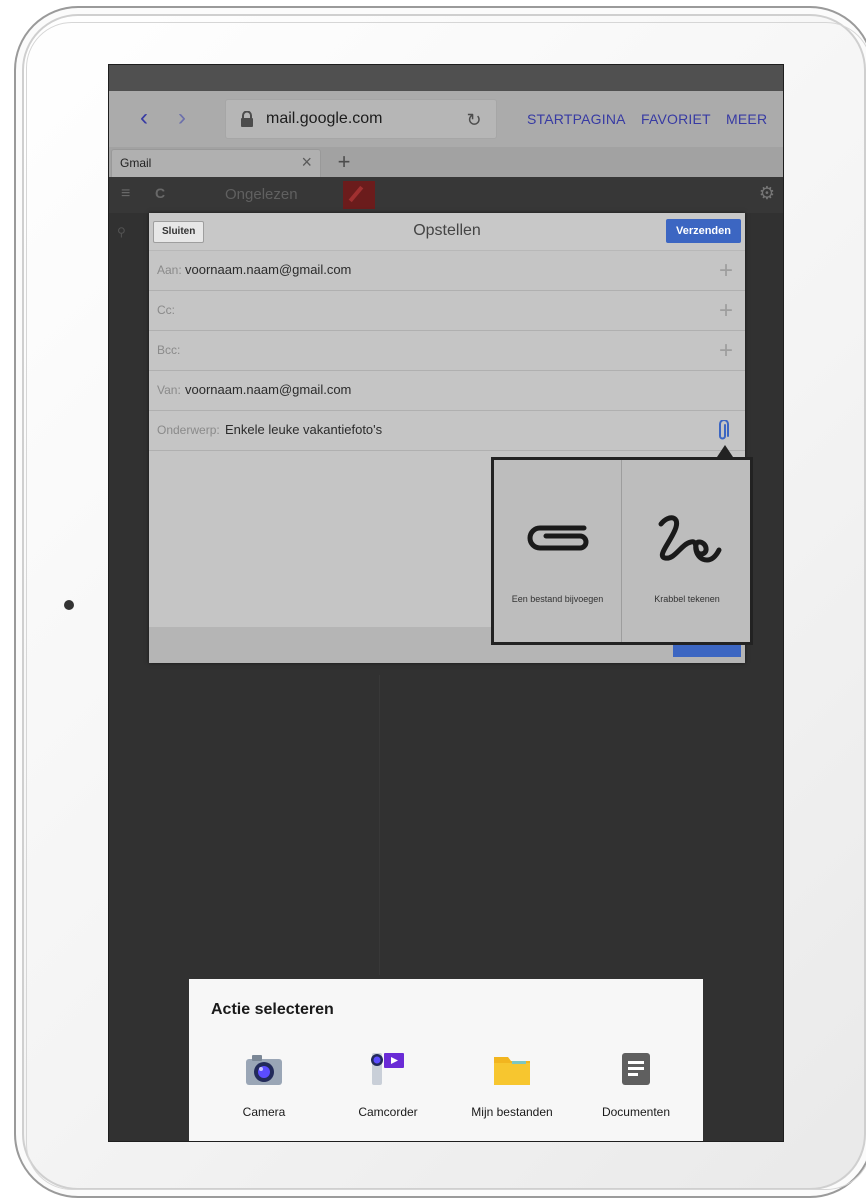  Describe the element at coordinates (264, 1089) in the screenshot. I see `action-camera: Camera` at that location.